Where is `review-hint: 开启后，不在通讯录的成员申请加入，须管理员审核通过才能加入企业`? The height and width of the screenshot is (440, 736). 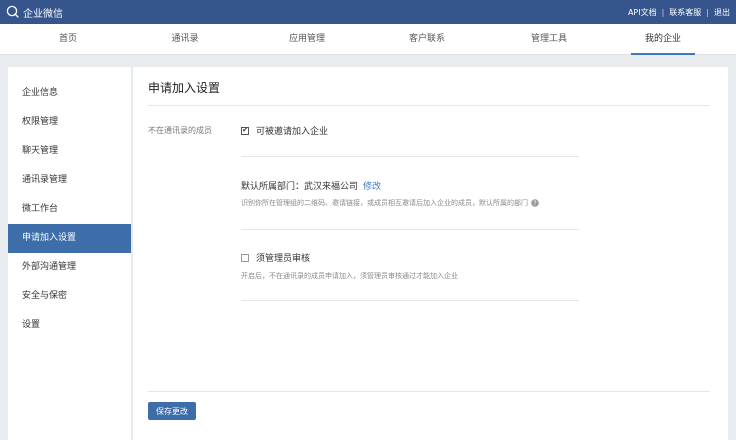 review-hint: 开启后，不在通讯录的成员申请加入，须管理员审核通过才能加入企业 is located at coordinates (349, 276).